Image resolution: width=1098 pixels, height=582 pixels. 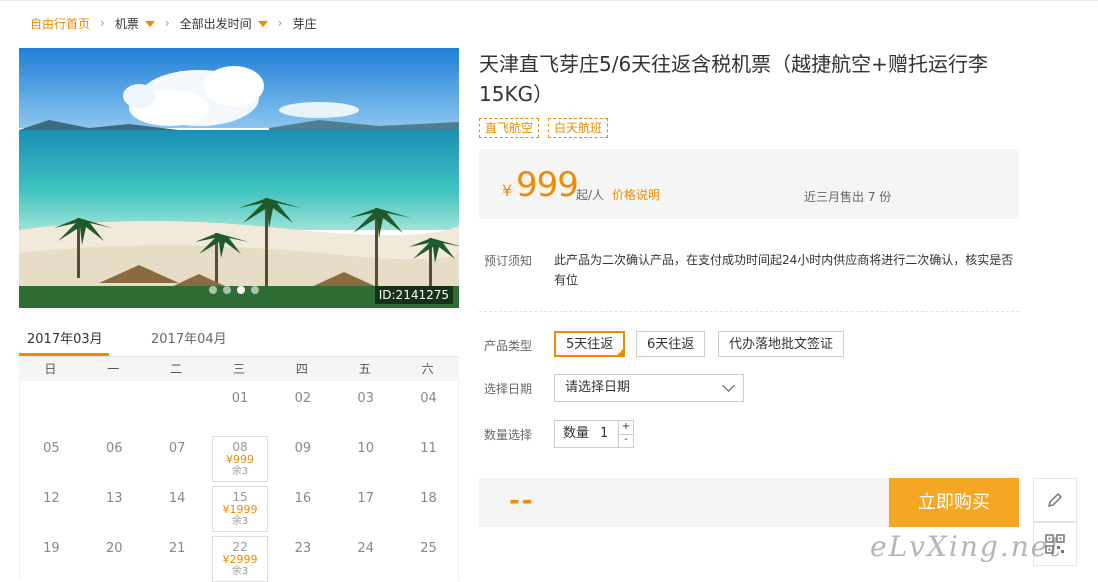 I want to click on total-price: --, so click(x=522, y=501).